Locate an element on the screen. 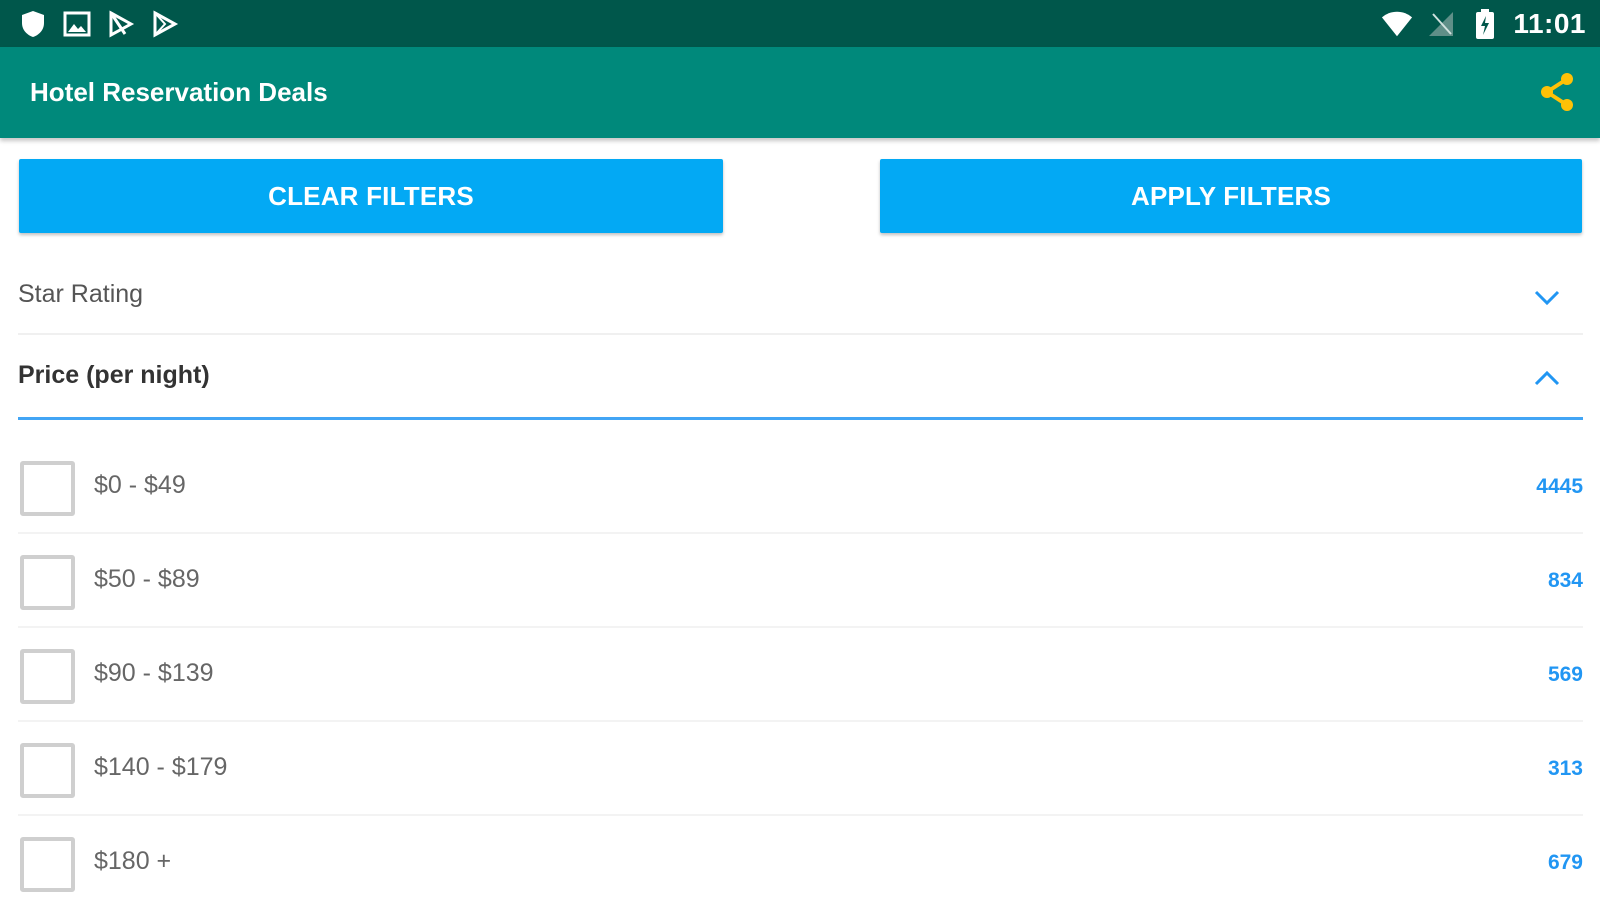  clock: 11:01 is located at coordinates (1549, 23).